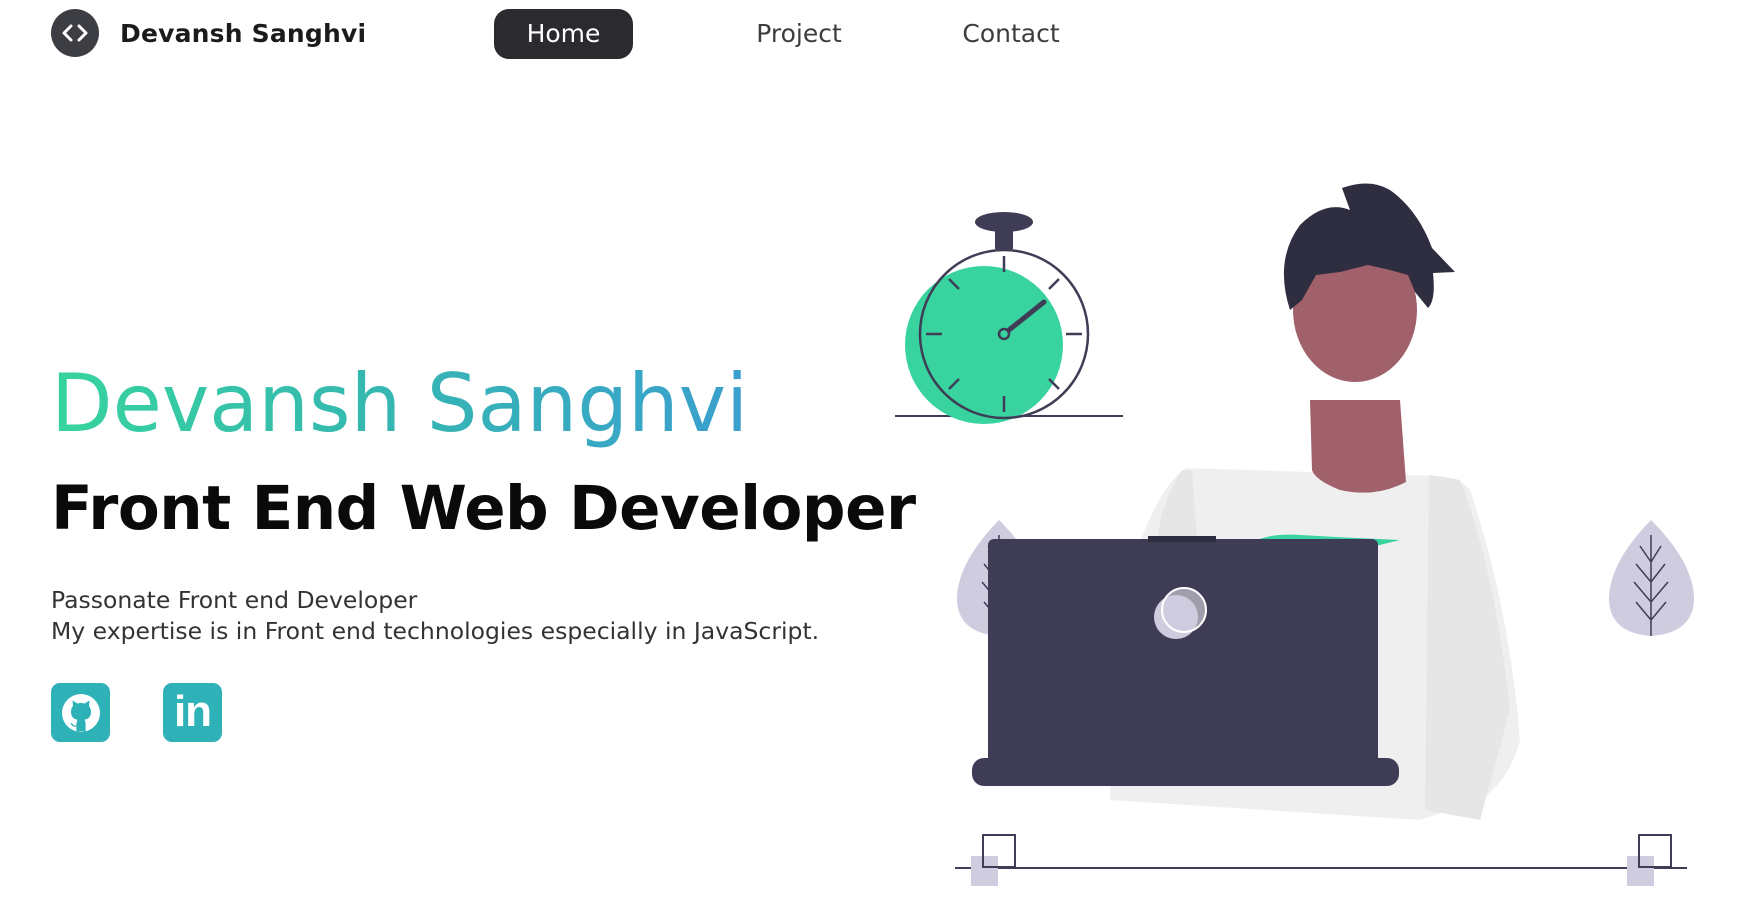 The width and height of the screenshot is (1737, 913). I want to click on linkedin-link: in, so click(192, 712).